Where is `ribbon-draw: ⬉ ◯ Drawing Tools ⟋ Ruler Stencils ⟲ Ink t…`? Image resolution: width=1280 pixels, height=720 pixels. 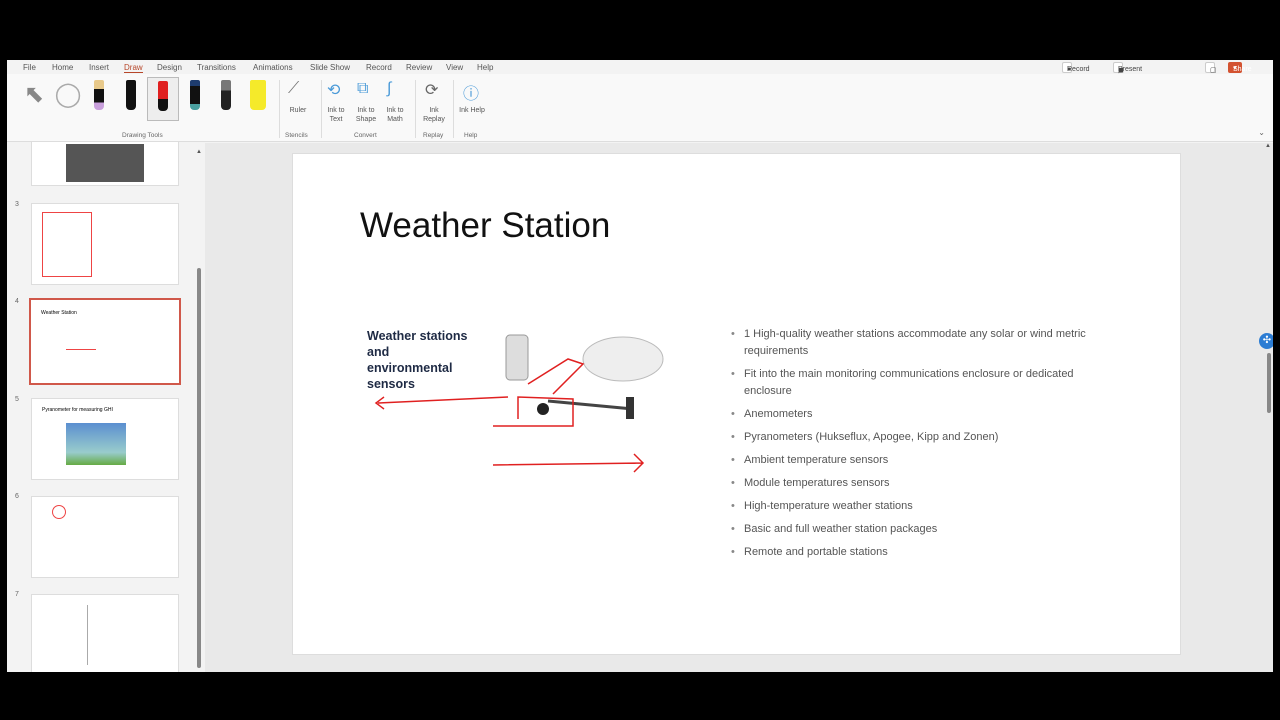
ribbon-draw: ⬉ ◯ Drawing Tools ⟋ Ruler Stencils ⟲ Ink t… is located at coordinates (640, 108).